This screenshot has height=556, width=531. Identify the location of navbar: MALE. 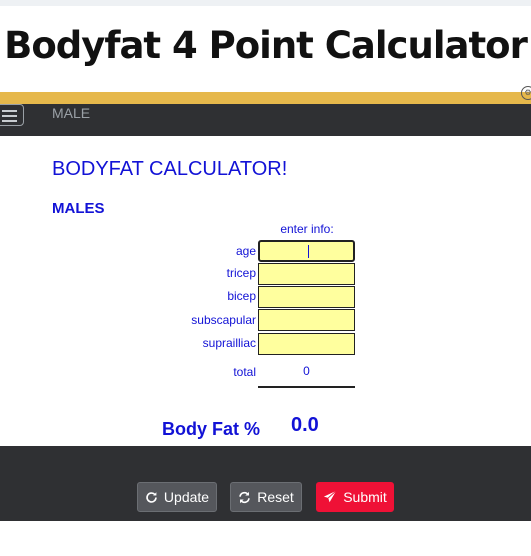
(265, 120).